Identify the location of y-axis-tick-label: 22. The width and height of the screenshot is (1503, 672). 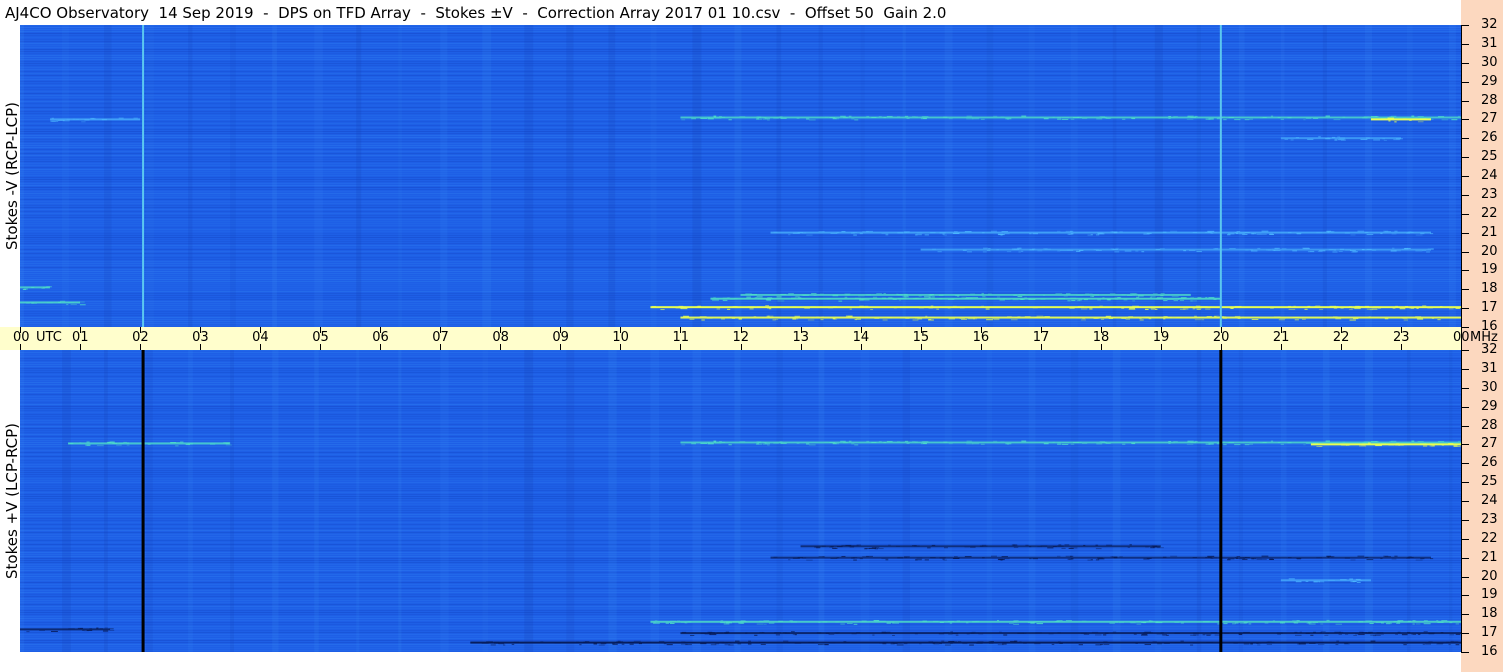
(1489, 538).